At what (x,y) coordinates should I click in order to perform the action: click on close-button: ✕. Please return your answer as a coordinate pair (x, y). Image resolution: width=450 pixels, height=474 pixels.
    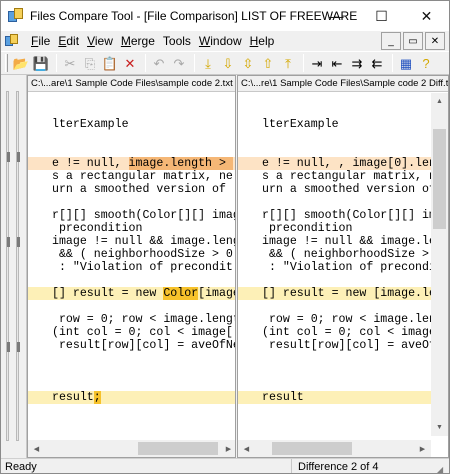
    Looking at the image, I should click on (426, 16).